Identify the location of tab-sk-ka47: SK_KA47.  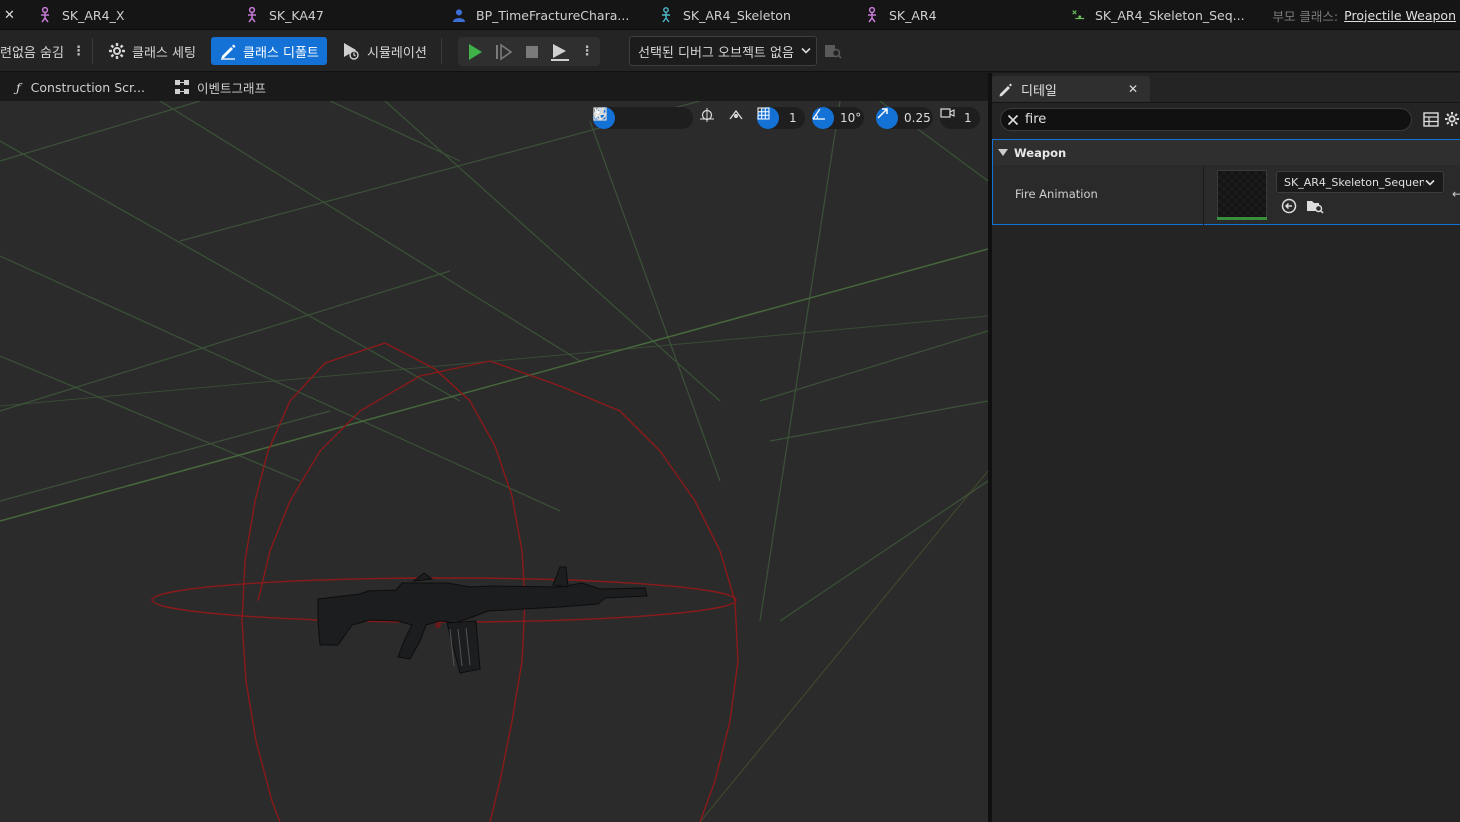
(335, 15).